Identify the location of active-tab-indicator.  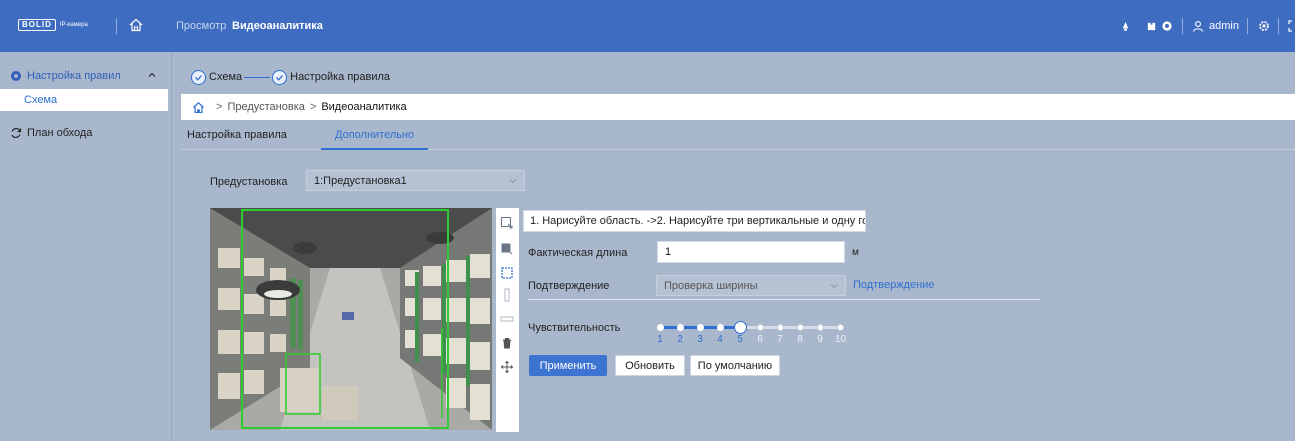
(374, 149).